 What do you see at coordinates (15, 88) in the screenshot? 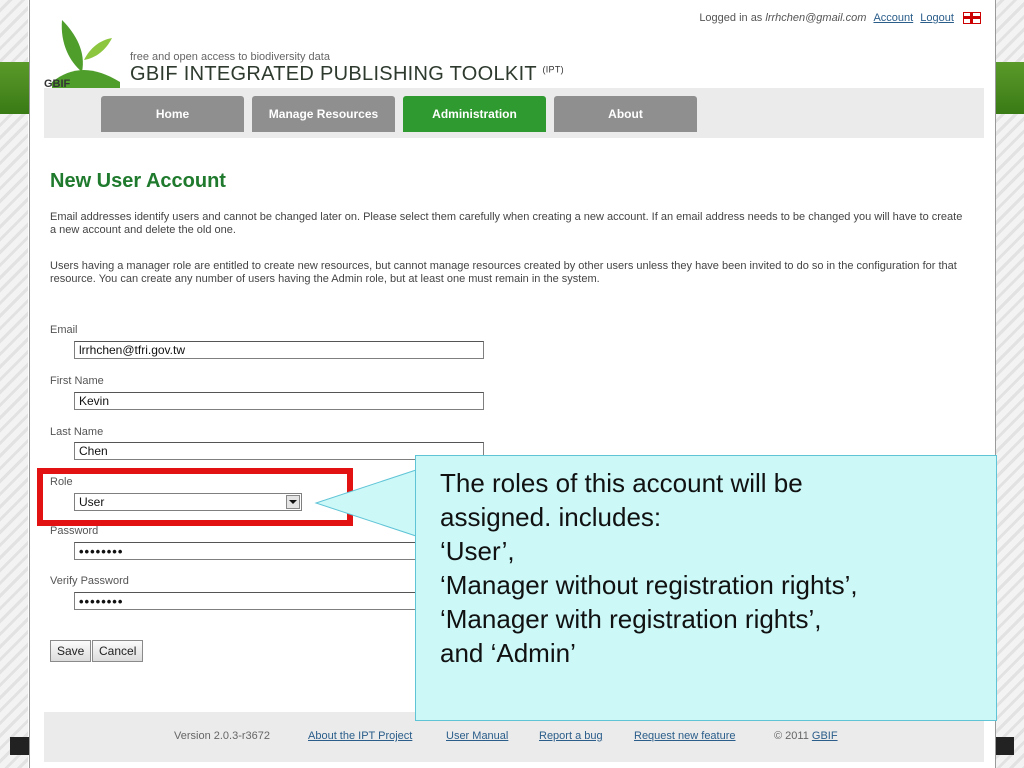
I see `slide-green-band-left` at bounding box center [15, 88].